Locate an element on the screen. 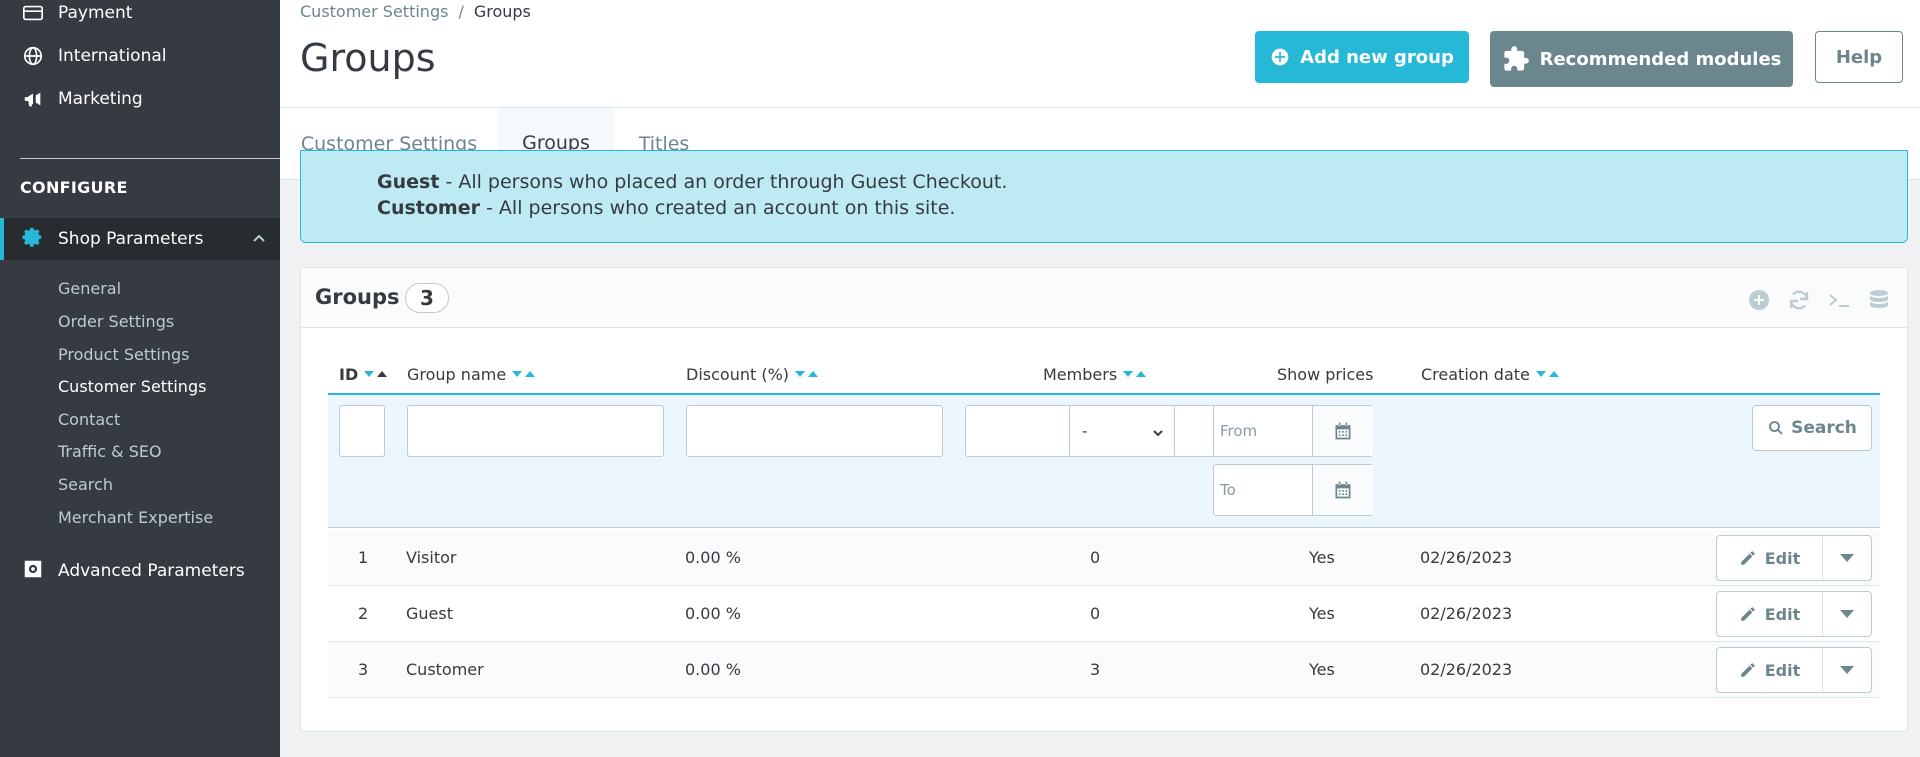 The width and height of the screenshot is (1920, 757). sidebar-subitem-product-settings: Product Settings is located at coordinates (123, 354).